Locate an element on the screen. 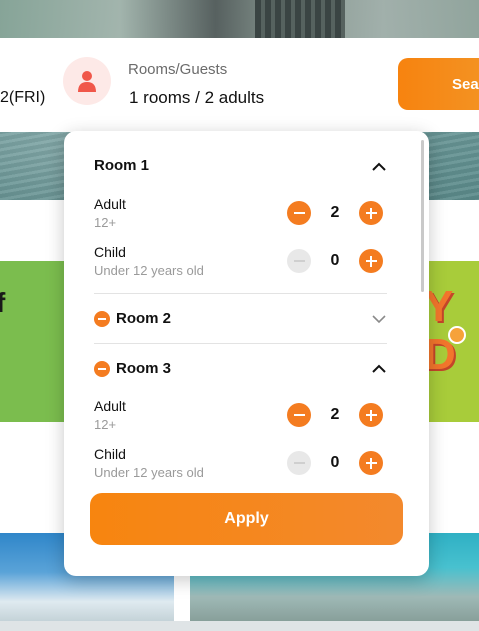 The height and width of the screenshot is (631, 479). room-2-header: Room 2 is located at coordinates (132, 318).